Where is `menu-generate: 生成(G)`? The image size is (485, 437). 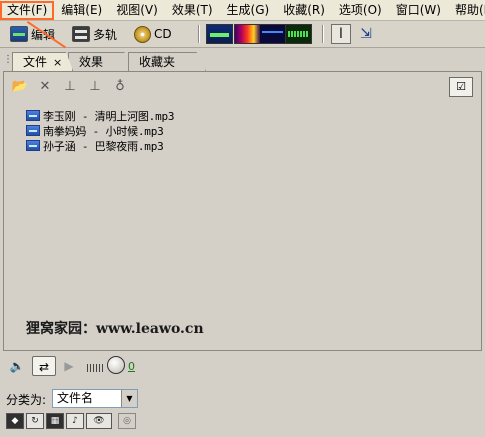 menu-generate: 生成(G) is located at coordinates (248, 10).